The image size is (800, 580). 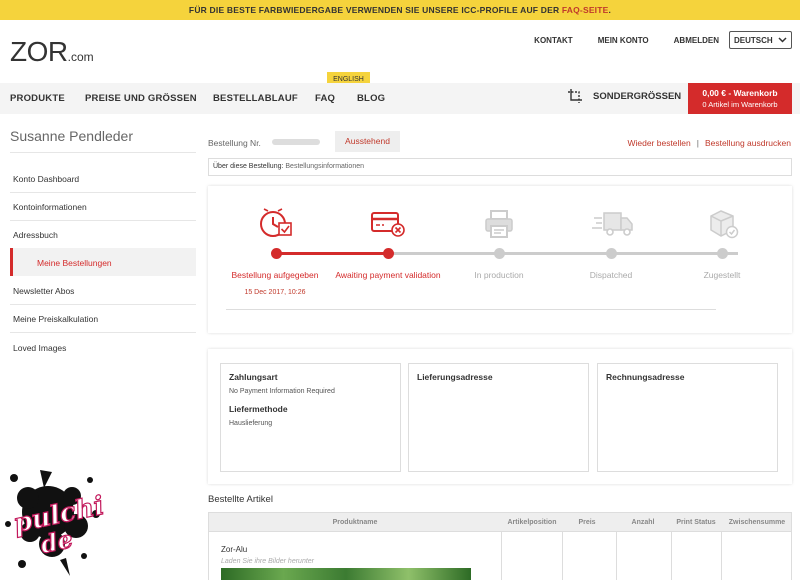 What do you see at coordinates (455, 377) in the screenshot?
I see `shipping-heading: Lieferungsadresse` at bounding box center [455, 377].